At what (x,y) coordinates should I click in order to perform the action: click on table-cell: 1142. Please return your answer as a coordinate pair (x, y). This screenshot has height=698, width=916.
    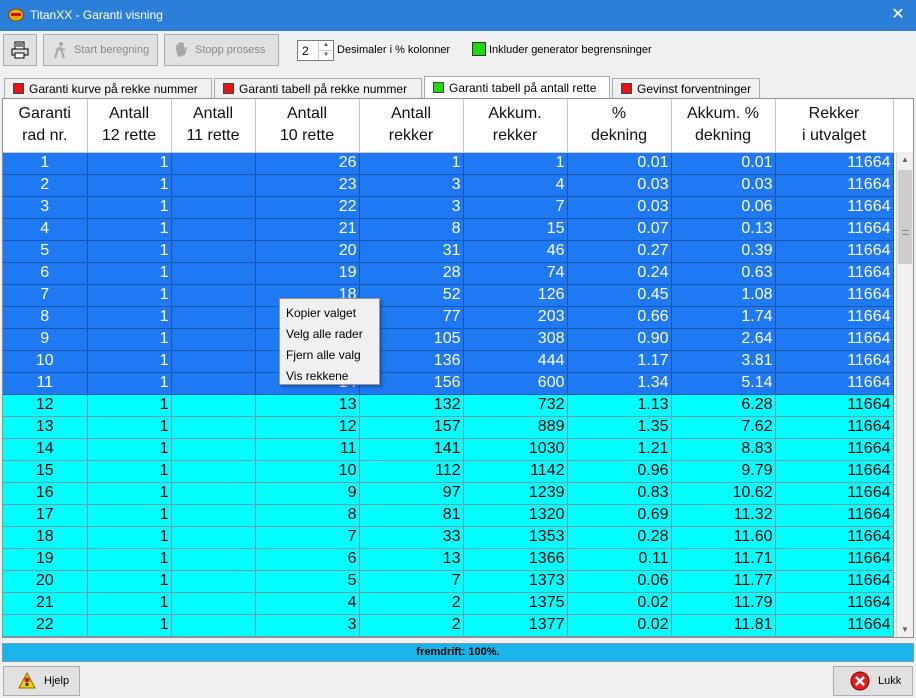
    Looking at the image, I should click on (515, 471).